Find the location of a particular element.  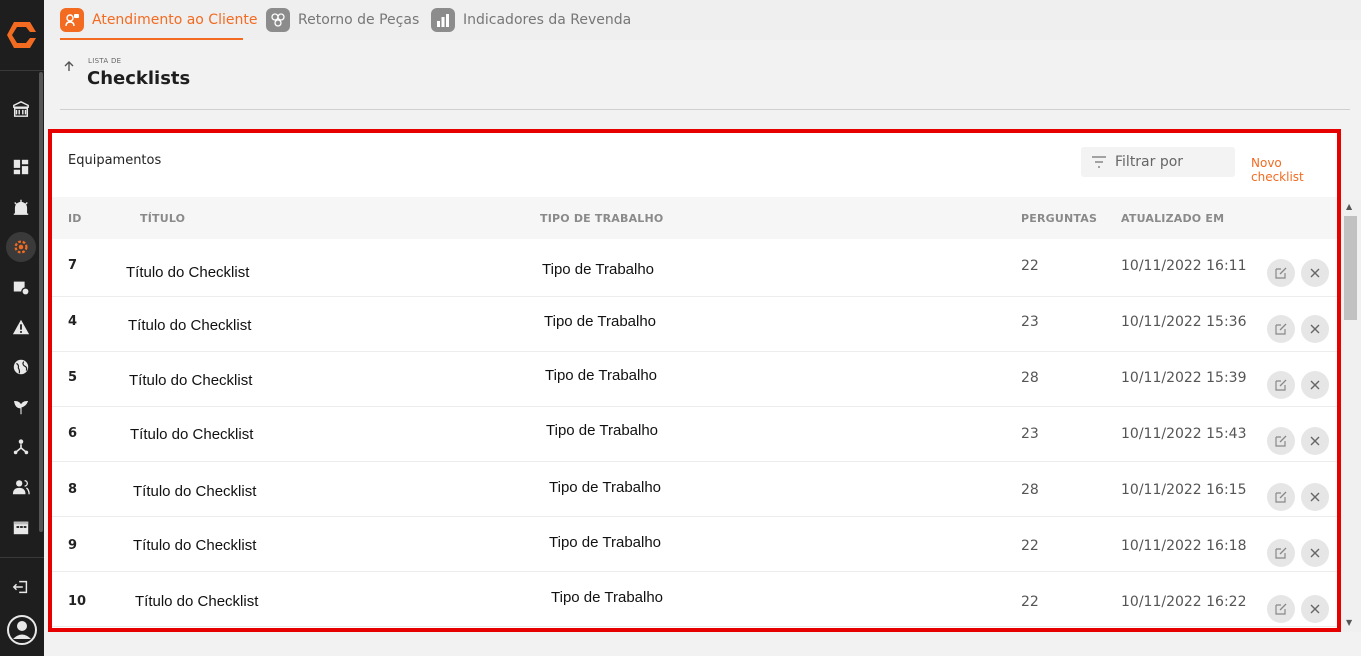

sidebar-item-alarm is located at coordinates (21, 207).